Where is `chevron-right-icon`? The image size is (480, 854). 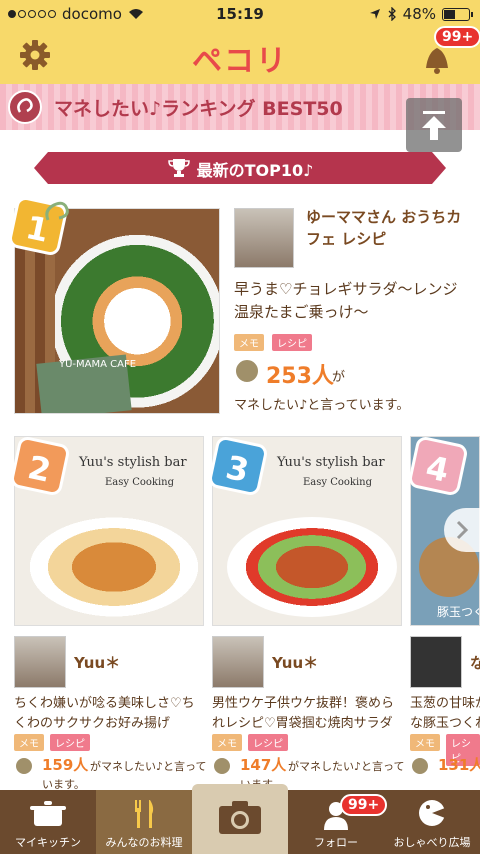
chevron-right-icon is located at coordinates (462, 530).